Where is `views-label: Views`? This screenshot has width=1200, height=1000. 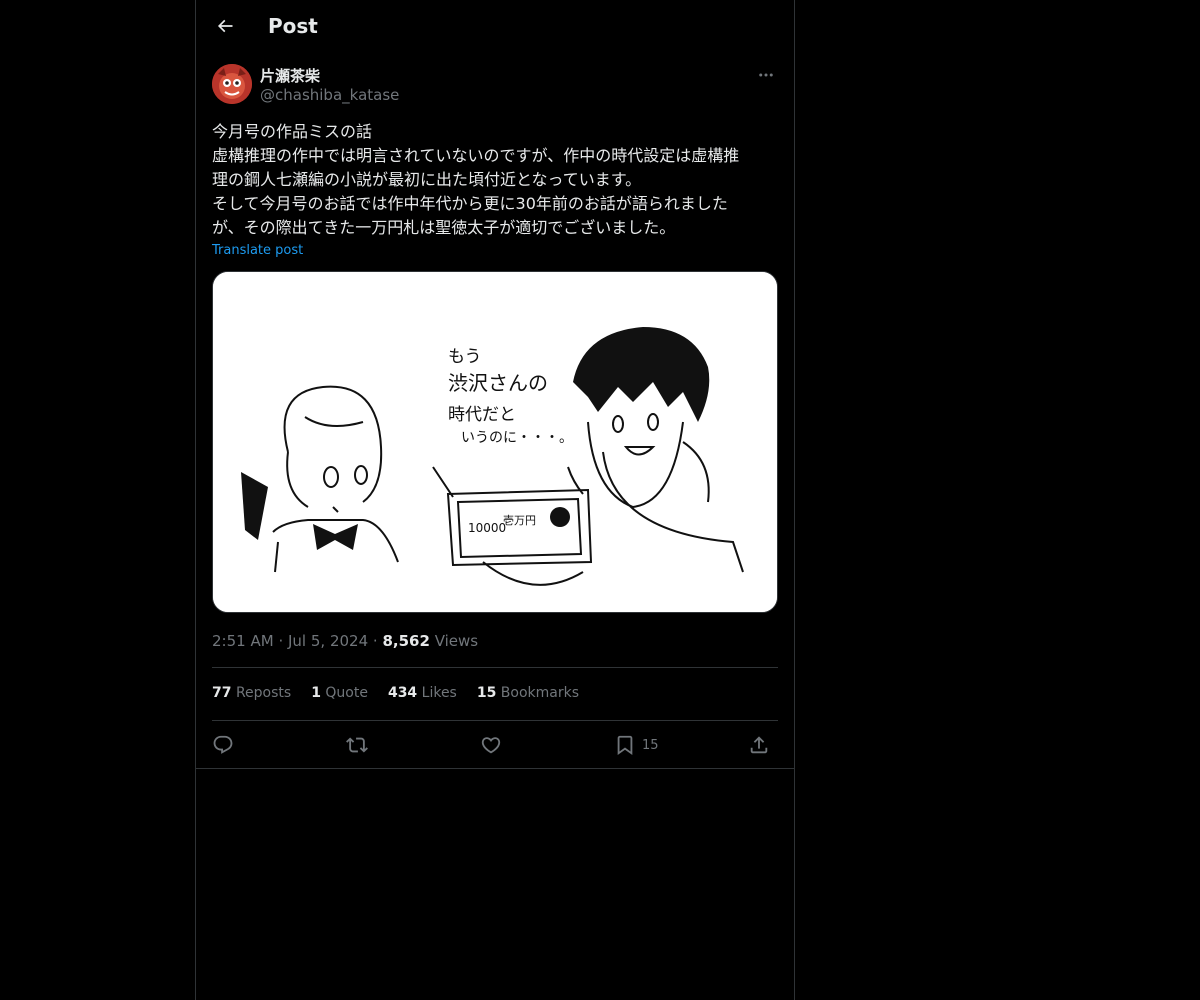 views-label: Views is located at coordinates (456, 641).